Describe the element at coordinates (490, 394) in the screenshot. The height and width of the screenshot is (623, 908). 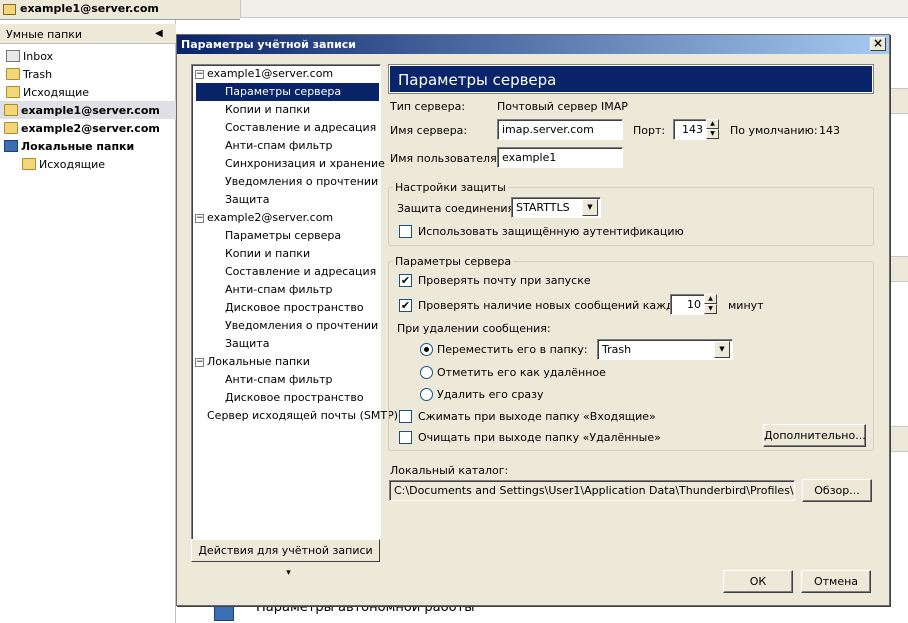
I see `delete-immediately-label: Удалить его сразу` at that location.